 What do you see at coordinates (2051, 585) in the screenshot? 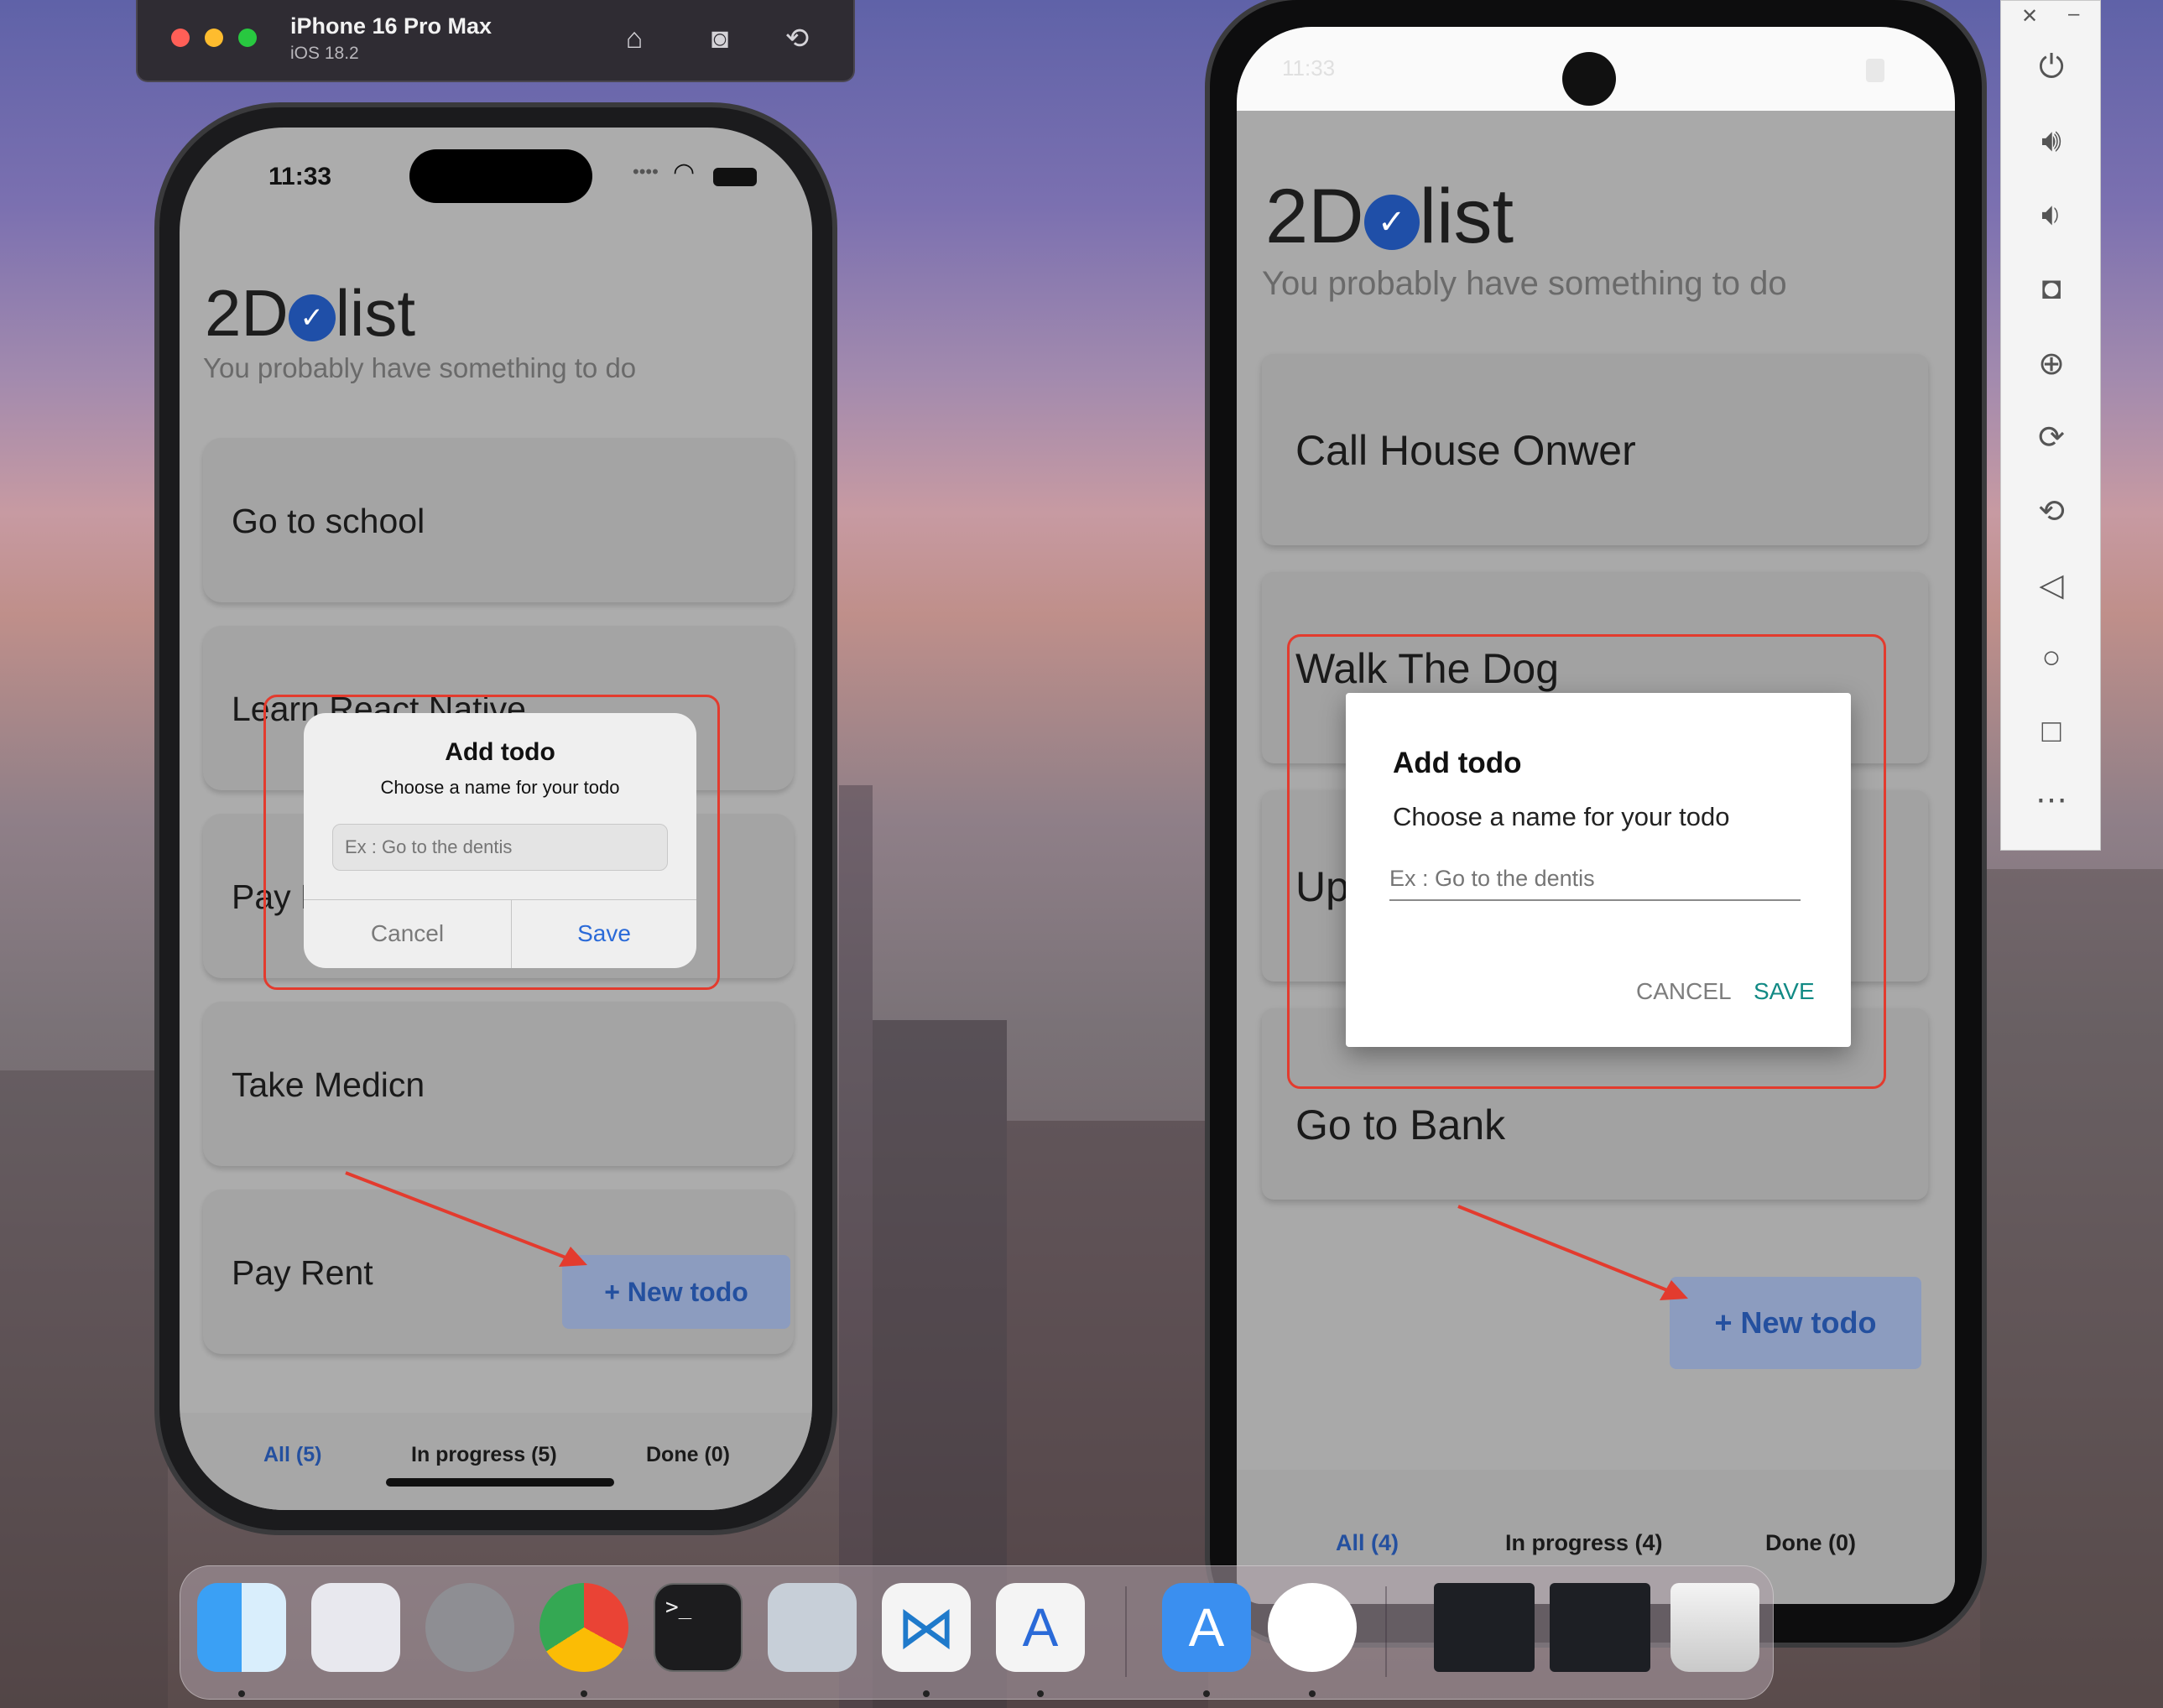
I see `back-icon: ◁` at bounding box center [2051, 585].